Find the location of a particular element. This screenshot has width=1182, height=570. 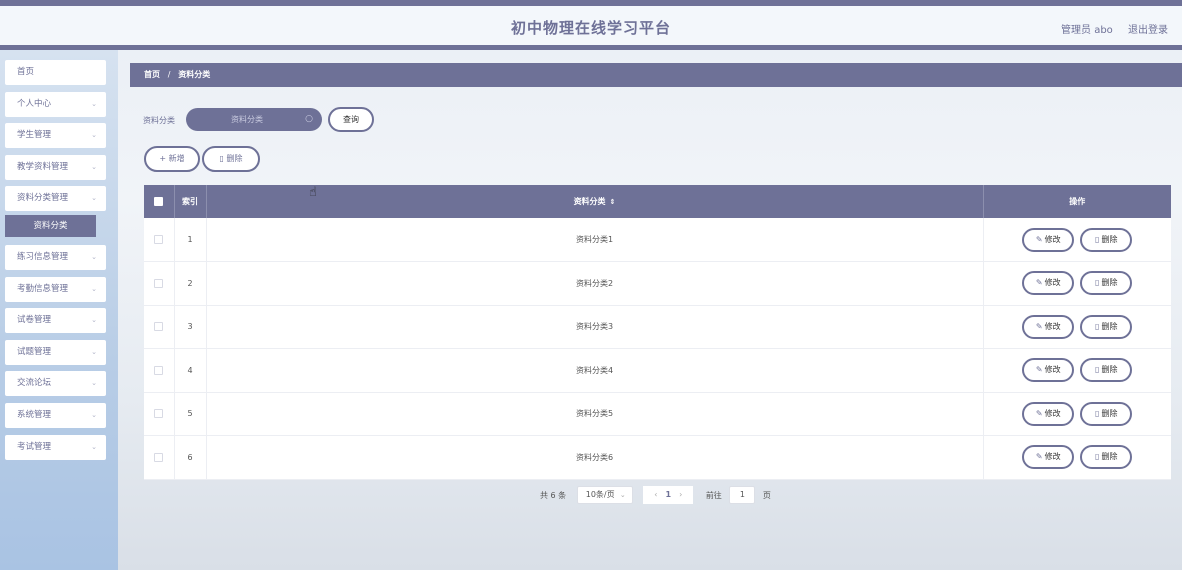

table-row: 6 资料分类6 ✎ 修改 ▯ 删除 is located at coordinates (657, 457).